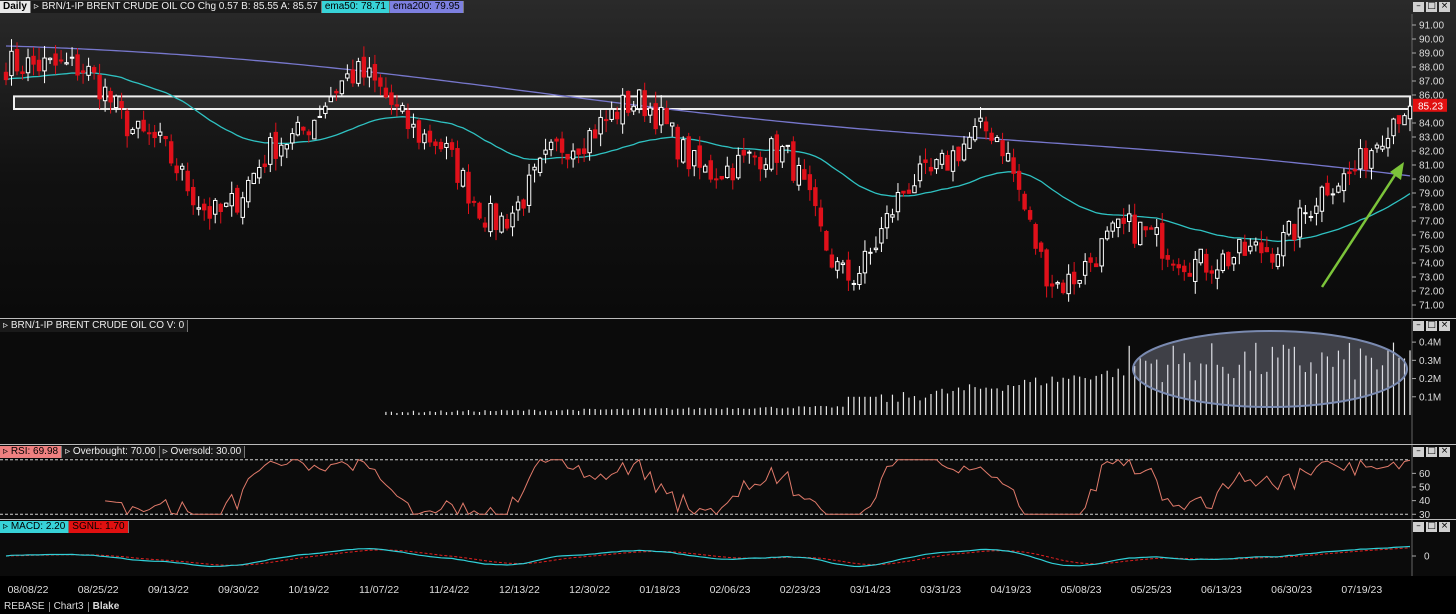 This screenshot has height=614, width=1456. Describe the element at coordinates (35, 526) in the screenshot. I see `macd-label: ▹ MACD: 2.20` at that location.